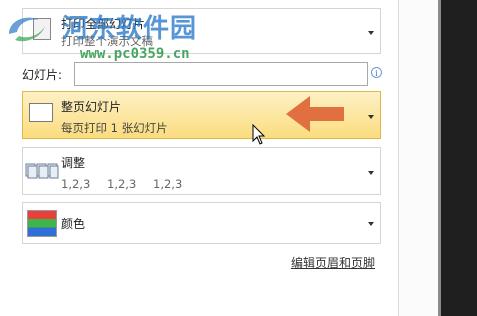 This screenshot has width=477, height=316. What do you see at coordinates (135, 54) in the screenshot?
I see `watermark-url: www.pc0359.cn` at bounding box center [135, 54].